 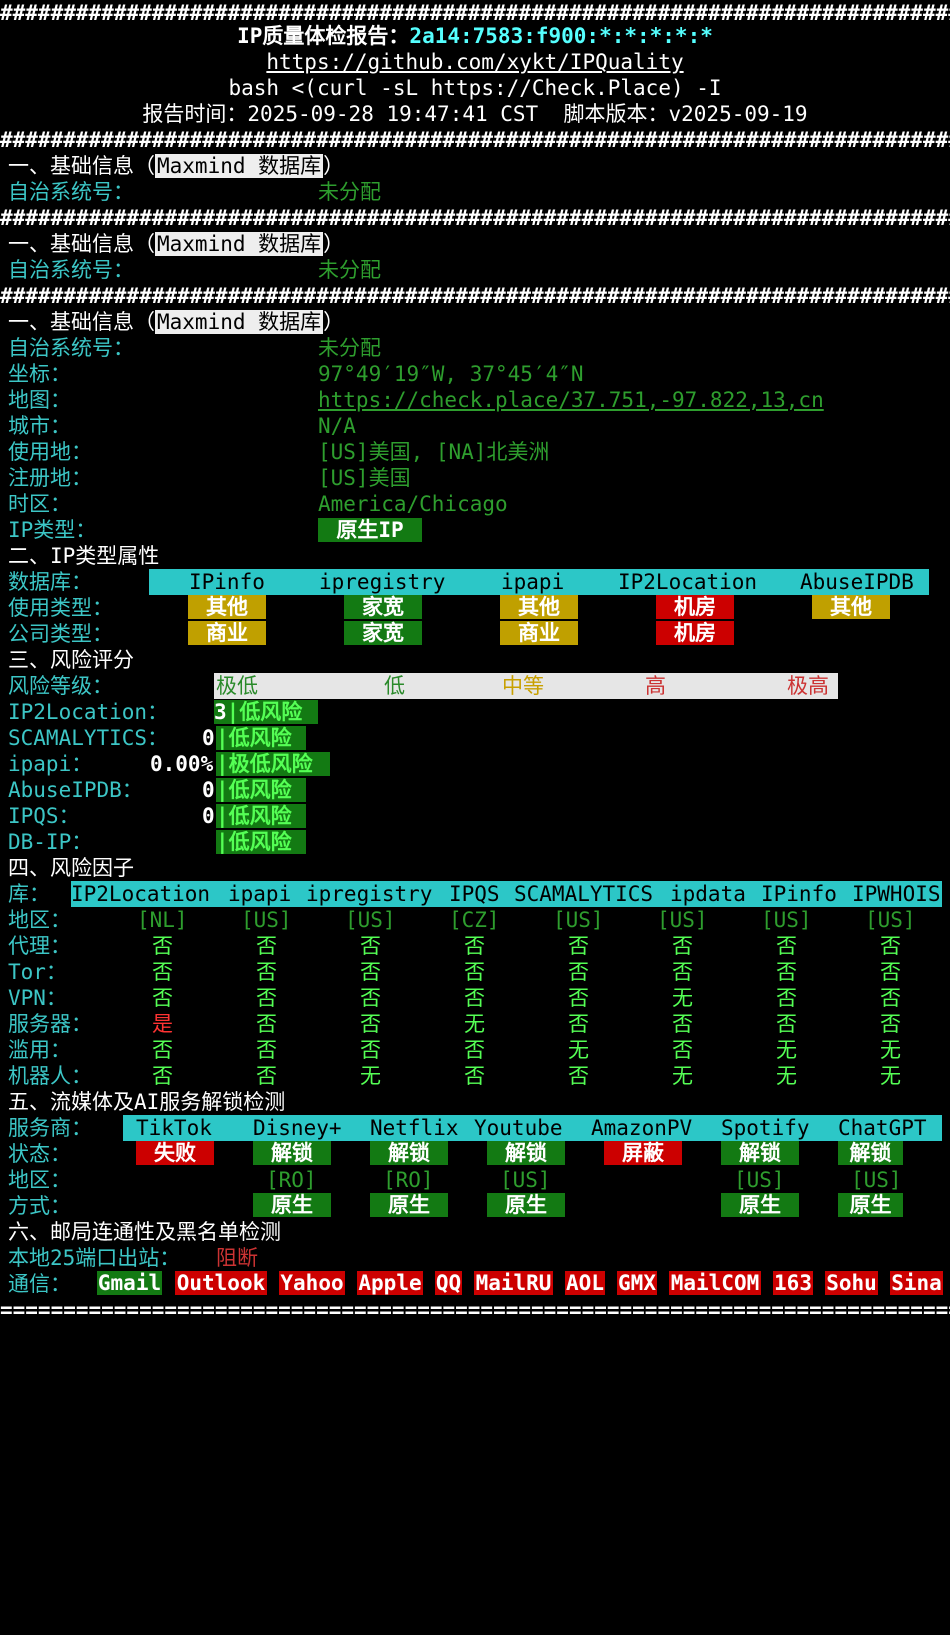 What do you see at coordinates (454, 1050) in the screenshot?
I see `factor-abuse-row: 滥用： 否 否 否 否 无 否 无 无` at bounding box center [454, 1050].